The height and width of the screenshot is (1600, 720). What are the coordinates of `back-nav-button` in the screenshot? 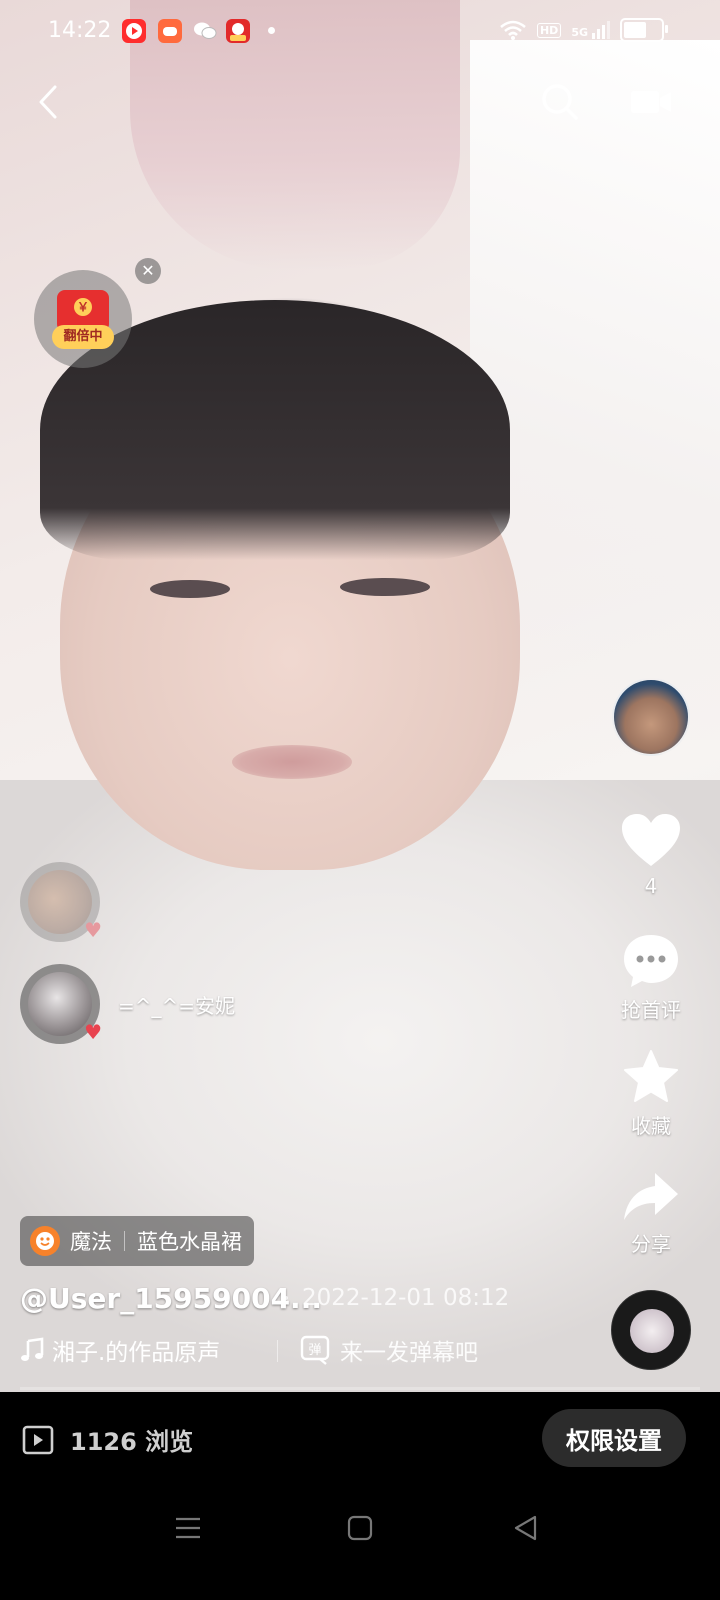 It's located at (526, 1528).